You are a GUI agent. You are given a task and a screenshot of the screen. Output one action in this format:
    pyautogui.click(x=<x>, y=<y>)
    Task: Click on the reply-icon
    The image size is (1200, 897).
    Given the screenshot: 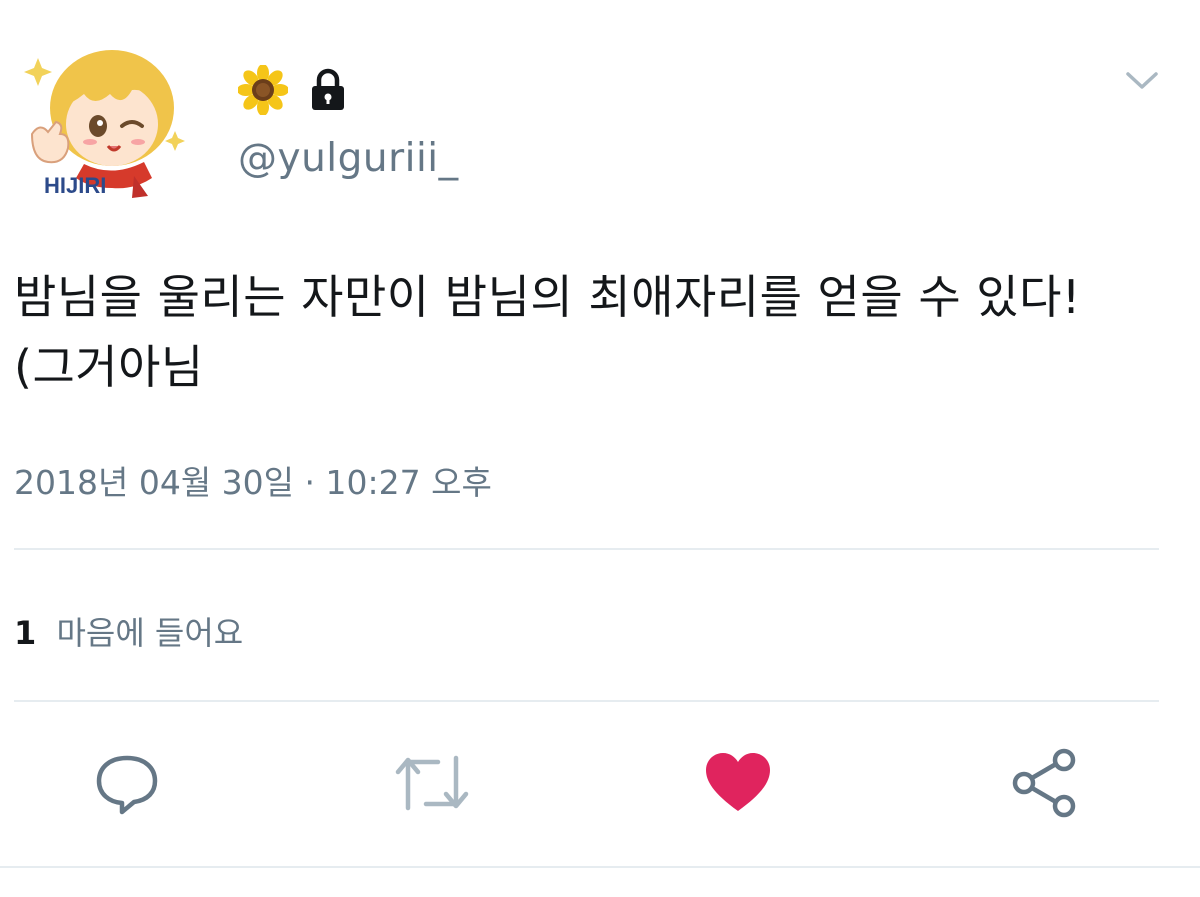 What is the action you would take?
    pyautogui.click(x=127, y=785)
    